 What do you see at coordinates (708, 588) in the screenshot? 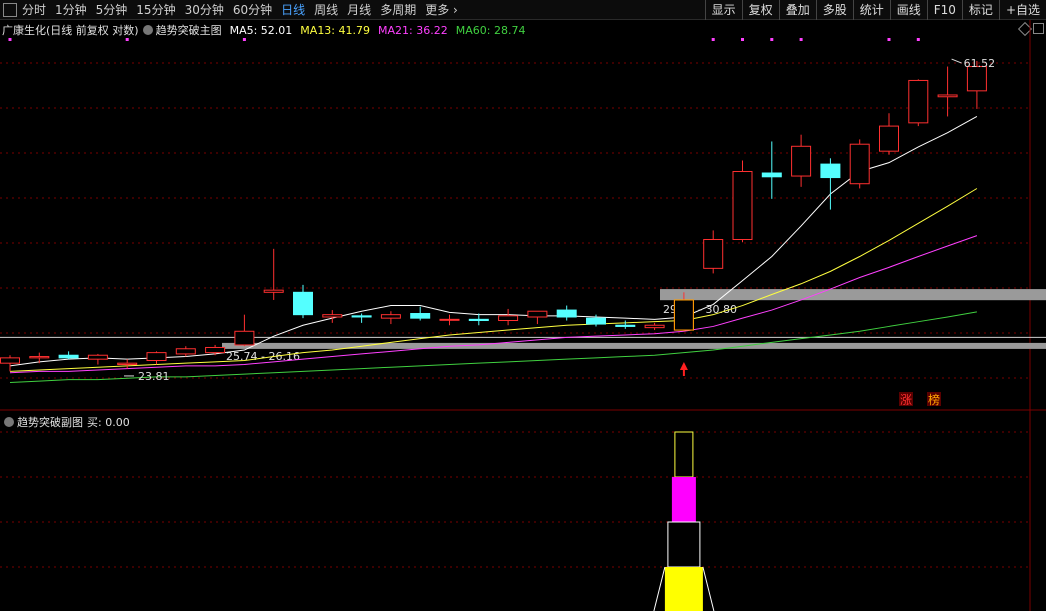
I see `sub-bar-right-diag` at bounding box center [708, 588].